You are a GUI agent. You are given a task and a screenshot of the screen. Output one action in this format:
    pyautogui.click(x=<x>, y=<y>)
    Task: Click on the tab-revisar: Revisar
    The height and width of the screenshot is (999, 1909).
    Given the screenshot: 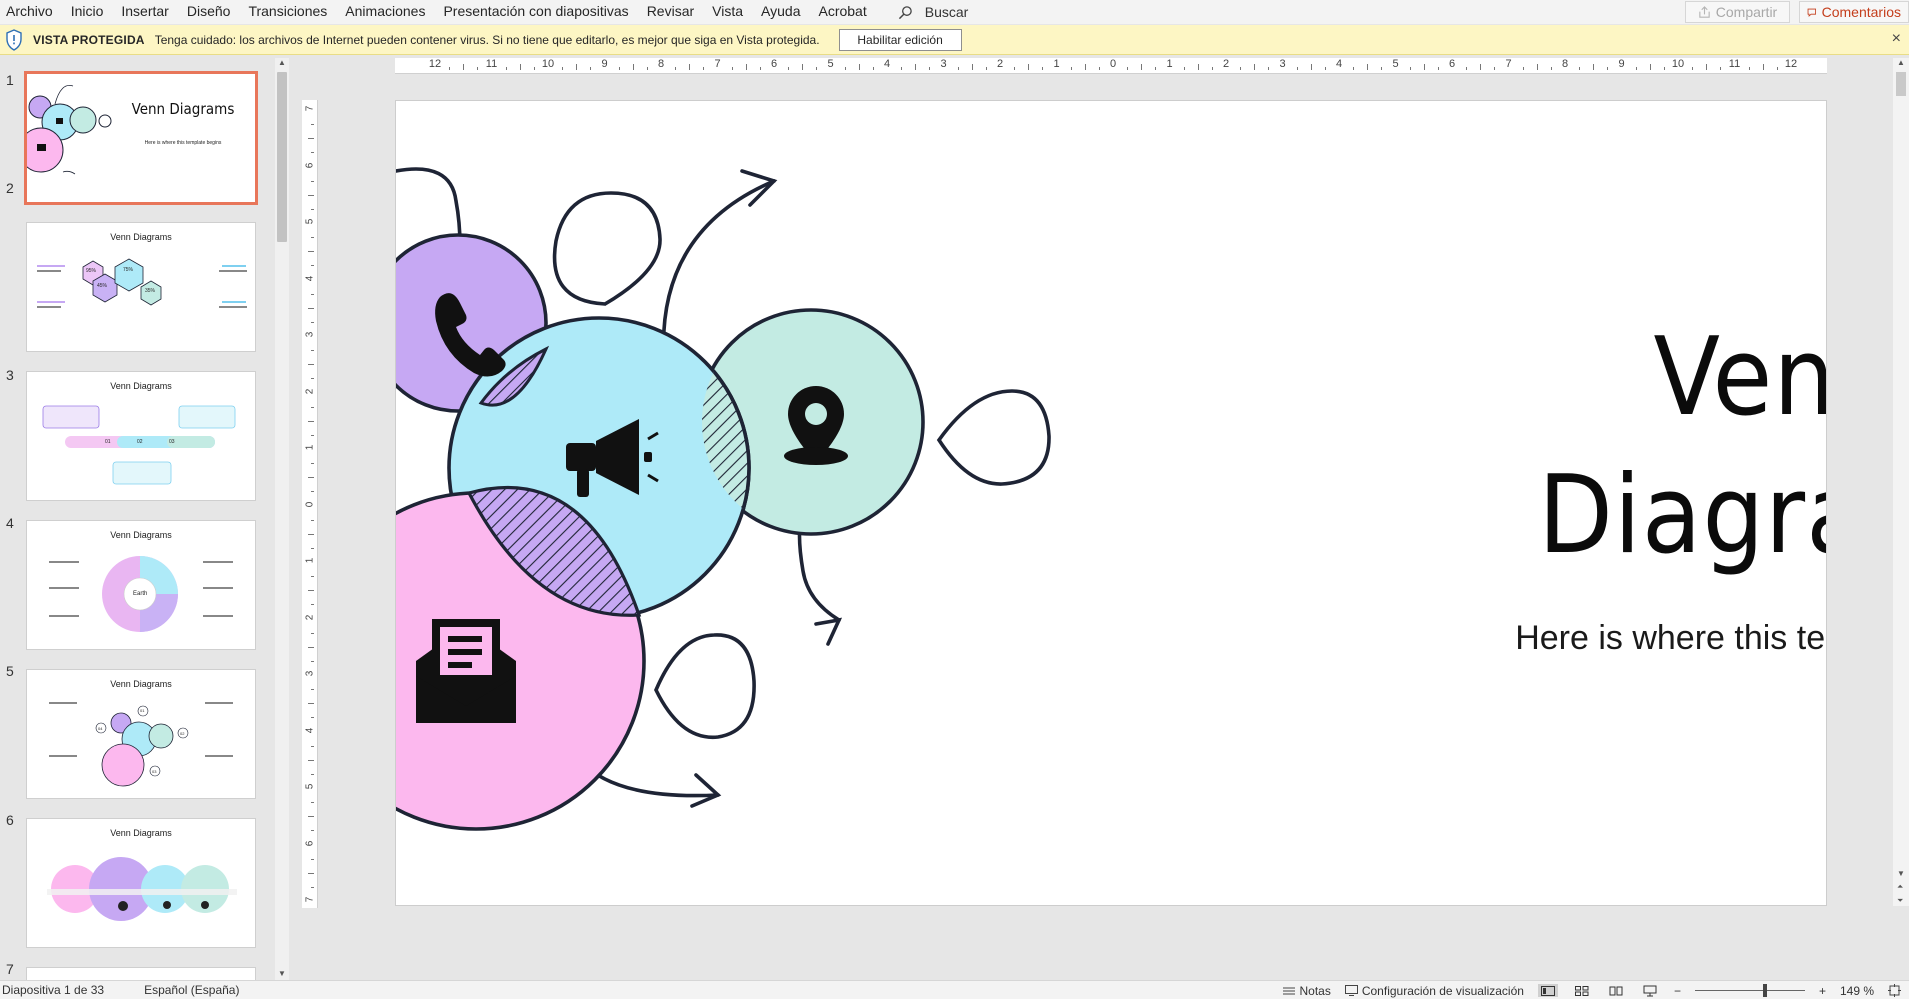 What is the action you would take?
    pyautogui.click(x=670, y=12)
    